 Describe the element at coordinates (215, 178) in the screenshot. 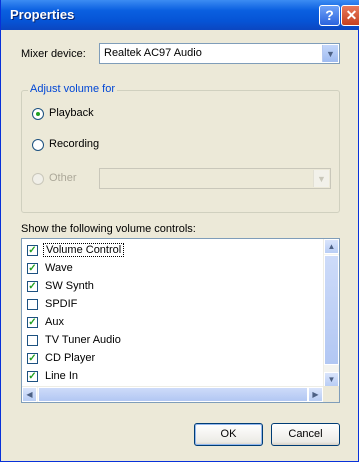

I see `other-select: ▼` at that location.